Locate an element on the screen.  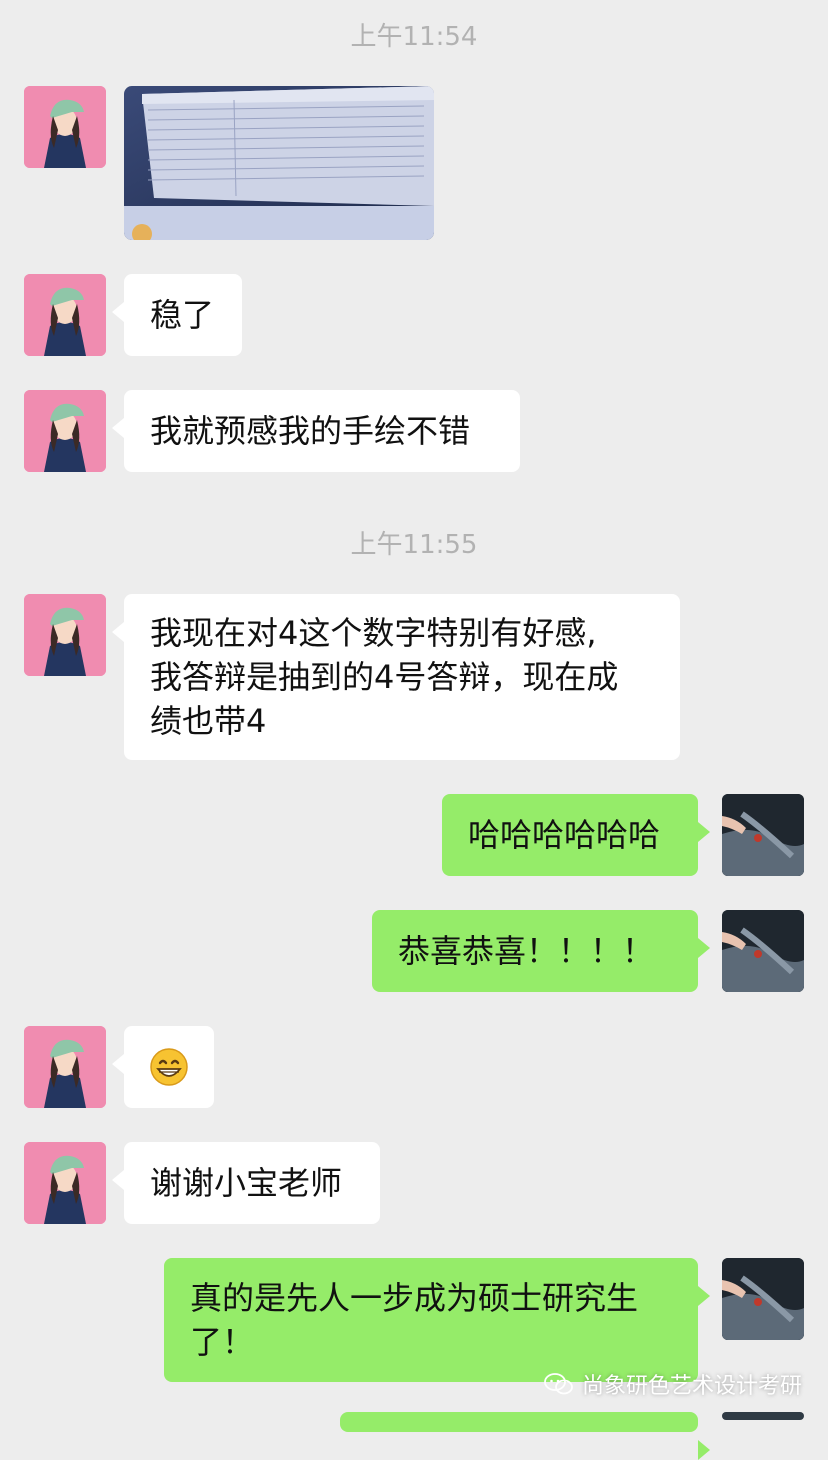
message-bubble: 恭喜恭喜！！！！ is located at coordinates (541, 951).